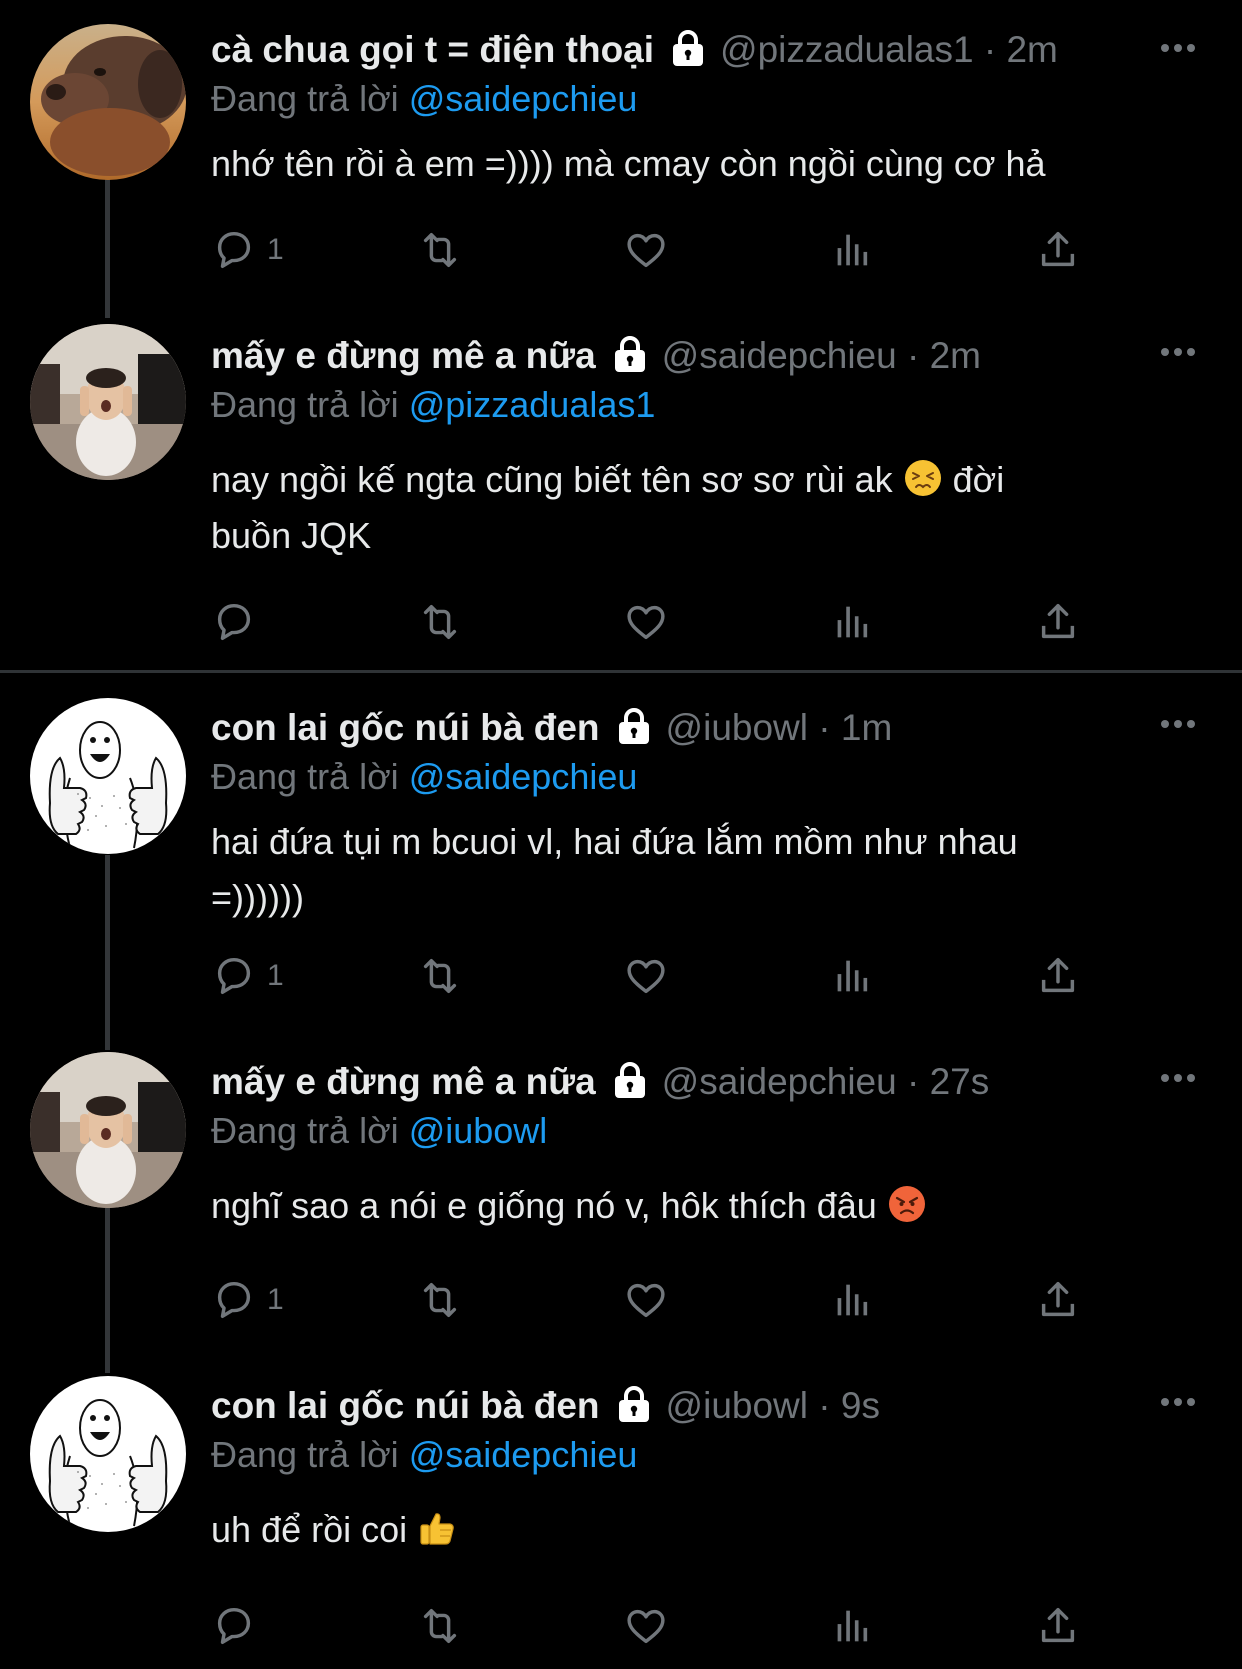 Image resolution: width=1242 pixels, height=1669 pixels. What do you see at coordinates (478, 1130) in the screenshot?
I see `replying-to-handle: @iubowl` at bounding box center [478, 1130].